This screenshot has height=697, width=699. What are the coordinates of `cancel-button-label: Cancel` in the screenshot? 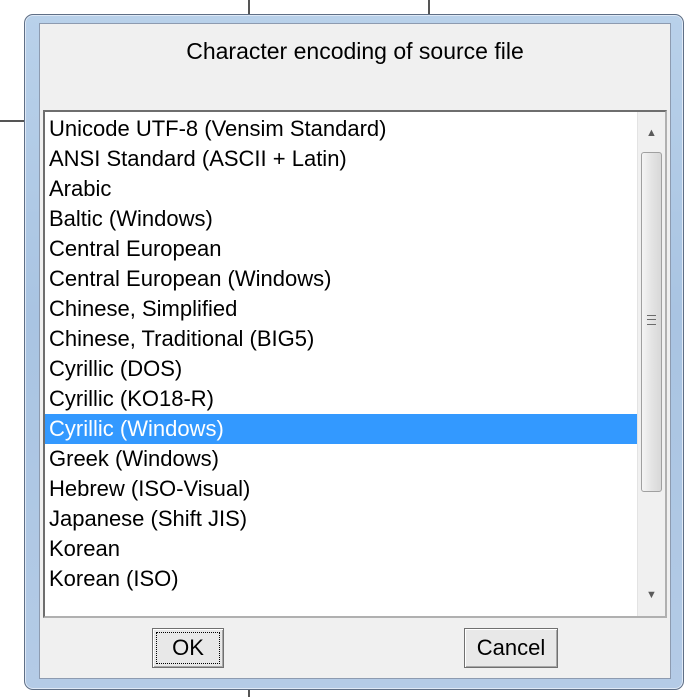 It's located at (511, 647).